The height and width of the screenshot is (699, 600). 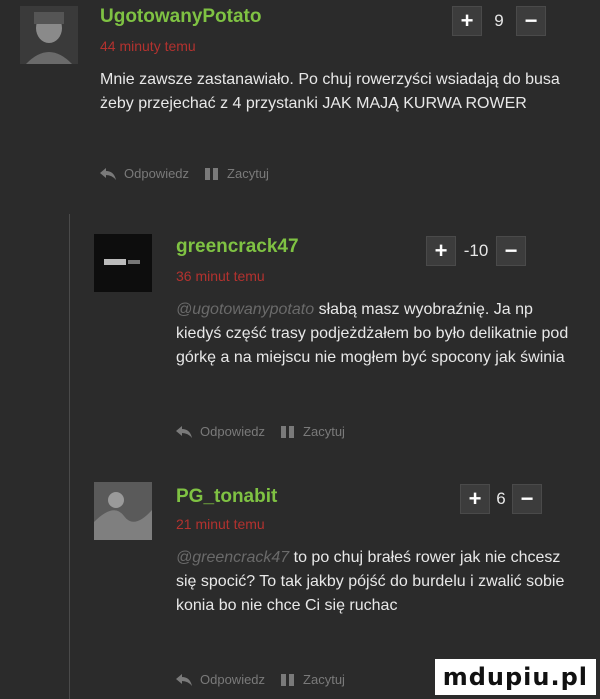 What do you see at coordinates (226, 497) in the screenshot?
I see `comment-username: PG_tonabit` at bounding box center [226, 497].